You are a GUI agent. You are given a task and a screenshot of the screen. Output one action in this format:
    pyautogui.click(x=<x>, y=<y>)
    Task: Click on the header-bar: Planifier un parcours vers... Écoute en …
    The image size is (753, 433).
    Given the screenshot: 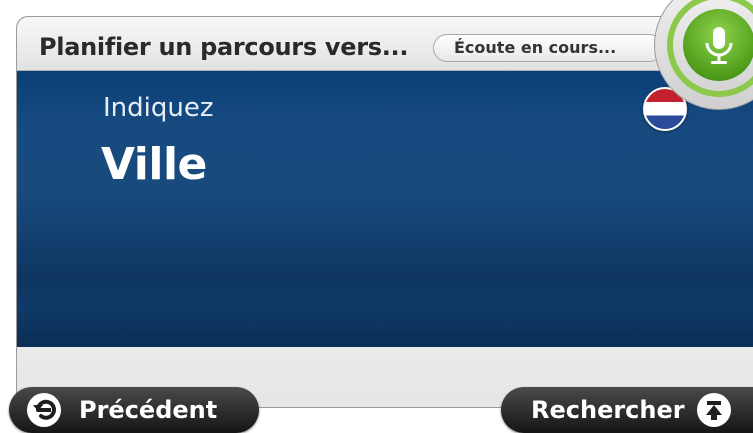 What is the action you would take?
    pyautogui.click(x=385, y=44)
    